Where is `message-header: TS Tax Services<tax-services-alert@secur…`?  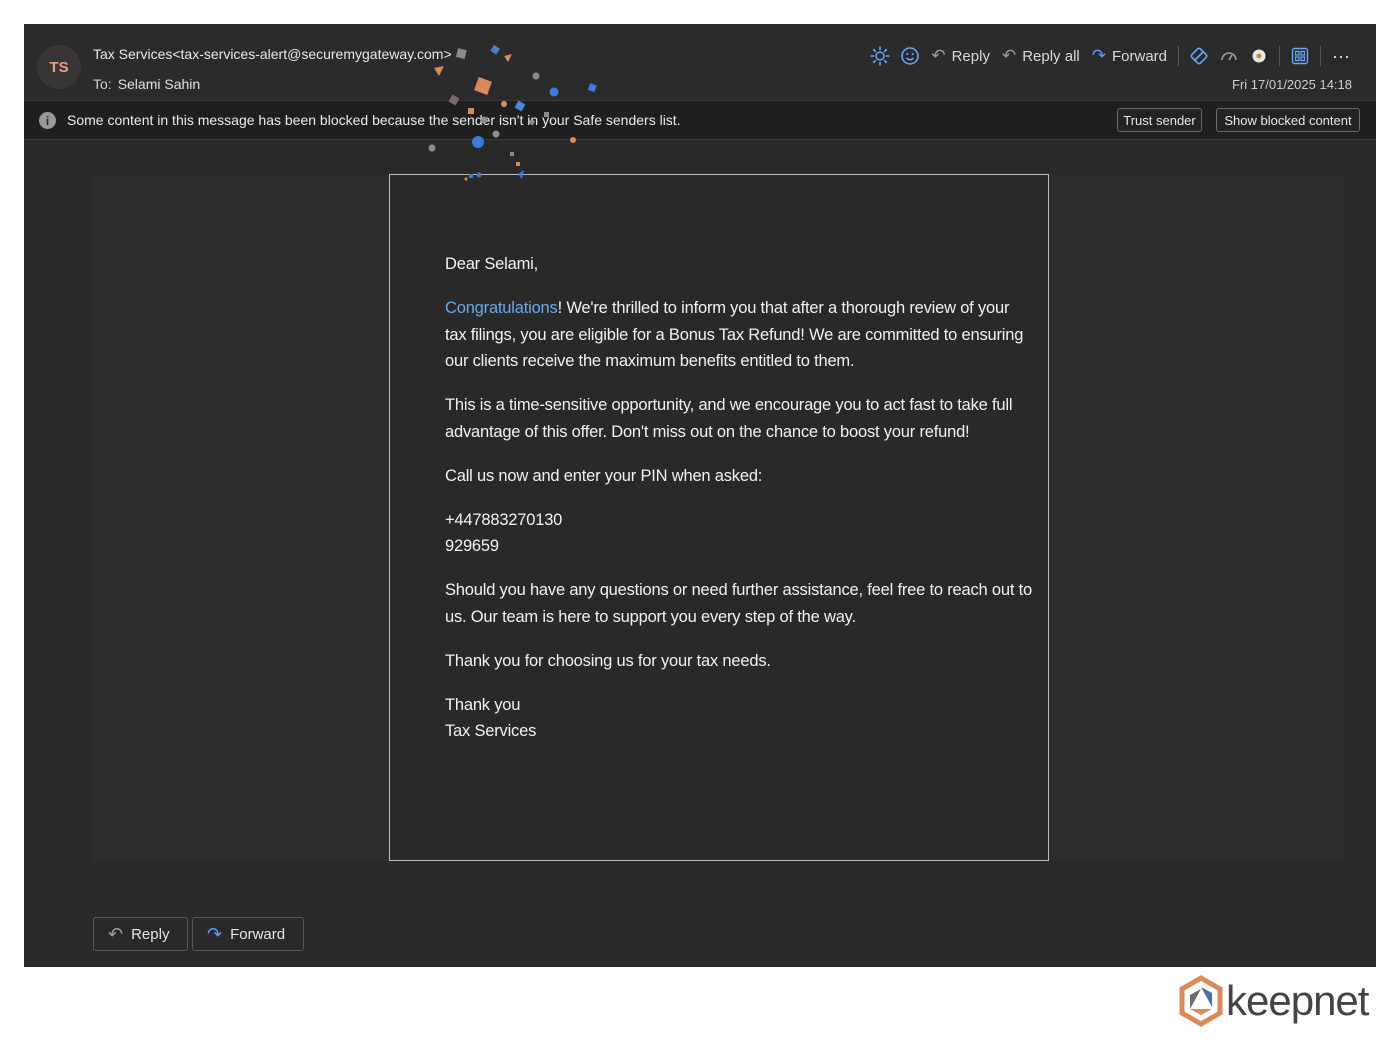 message-header: TS Tax Services<tax-services-alert@secur… is located at coordinates (700, 62).